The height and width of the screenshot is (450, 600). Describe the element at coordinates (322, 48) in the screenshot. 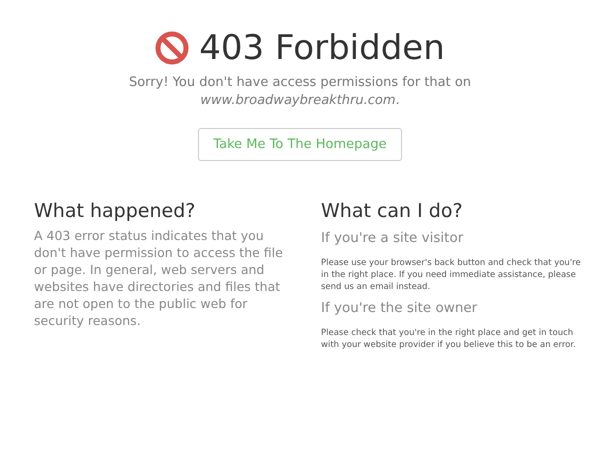

I see `page-title: 403 Forbidden` at that location.